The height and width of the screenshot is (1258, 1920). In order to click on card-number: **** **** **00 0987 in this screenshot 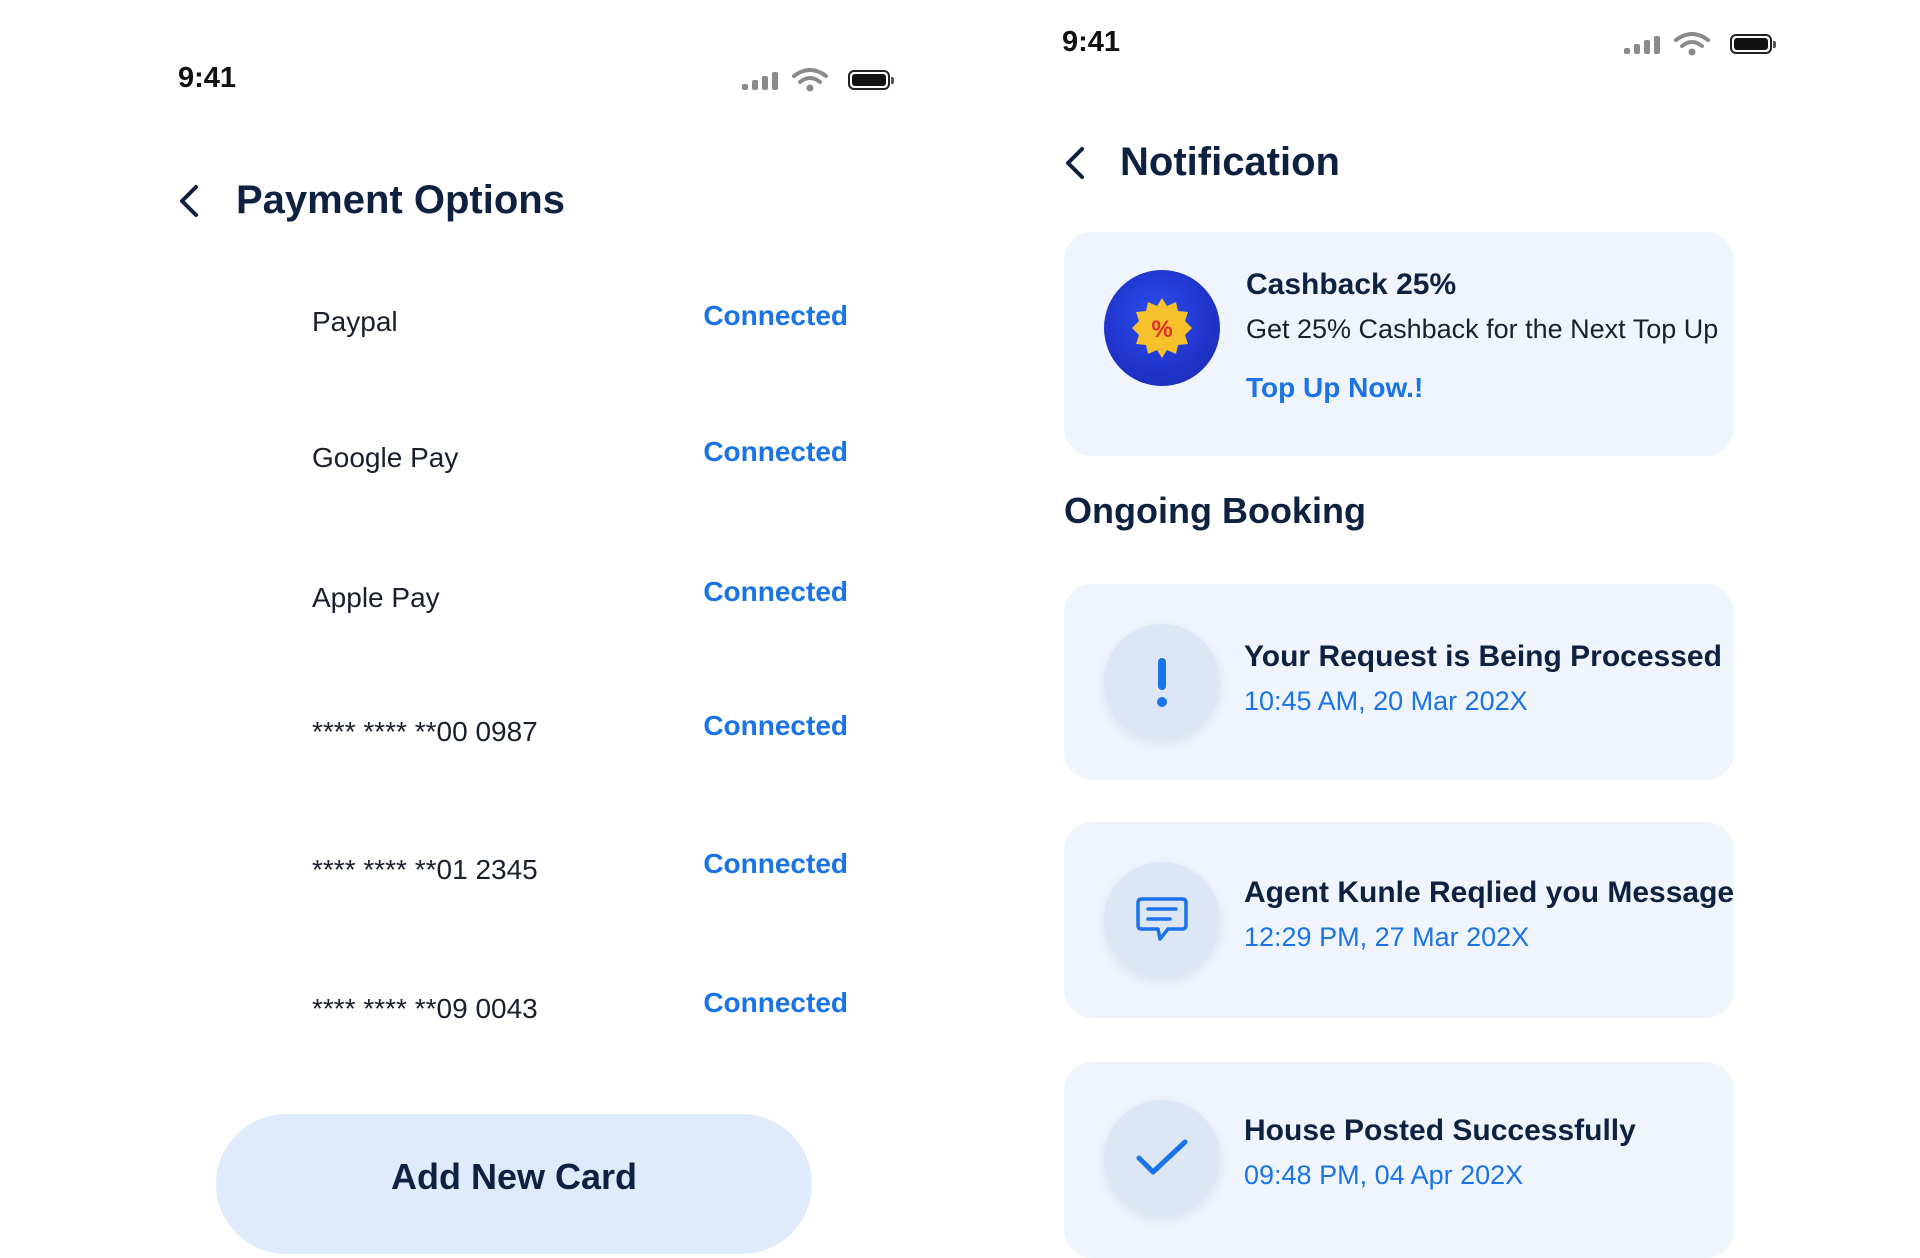, I will do `click(425, 731)`.